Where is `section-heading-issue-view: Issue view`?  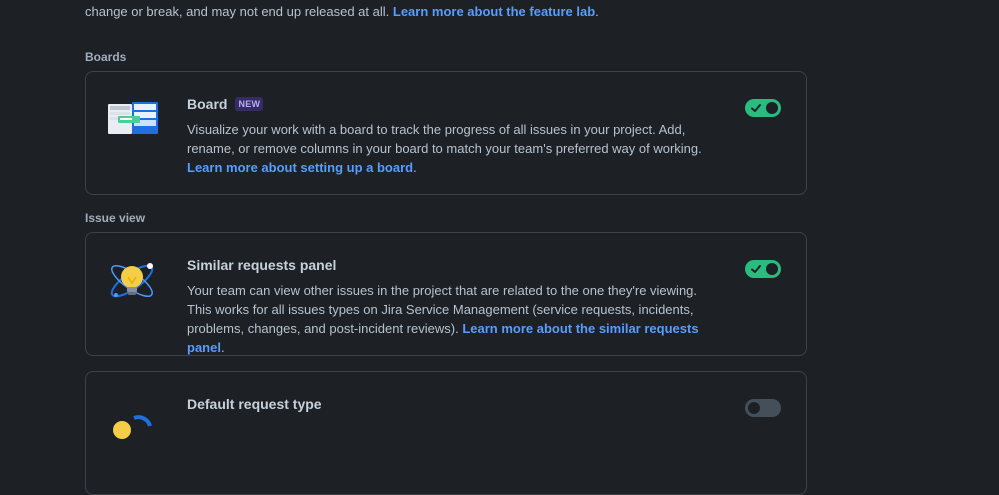 section-heading-issue-view: Issue view is located at coordinates (115, 218).